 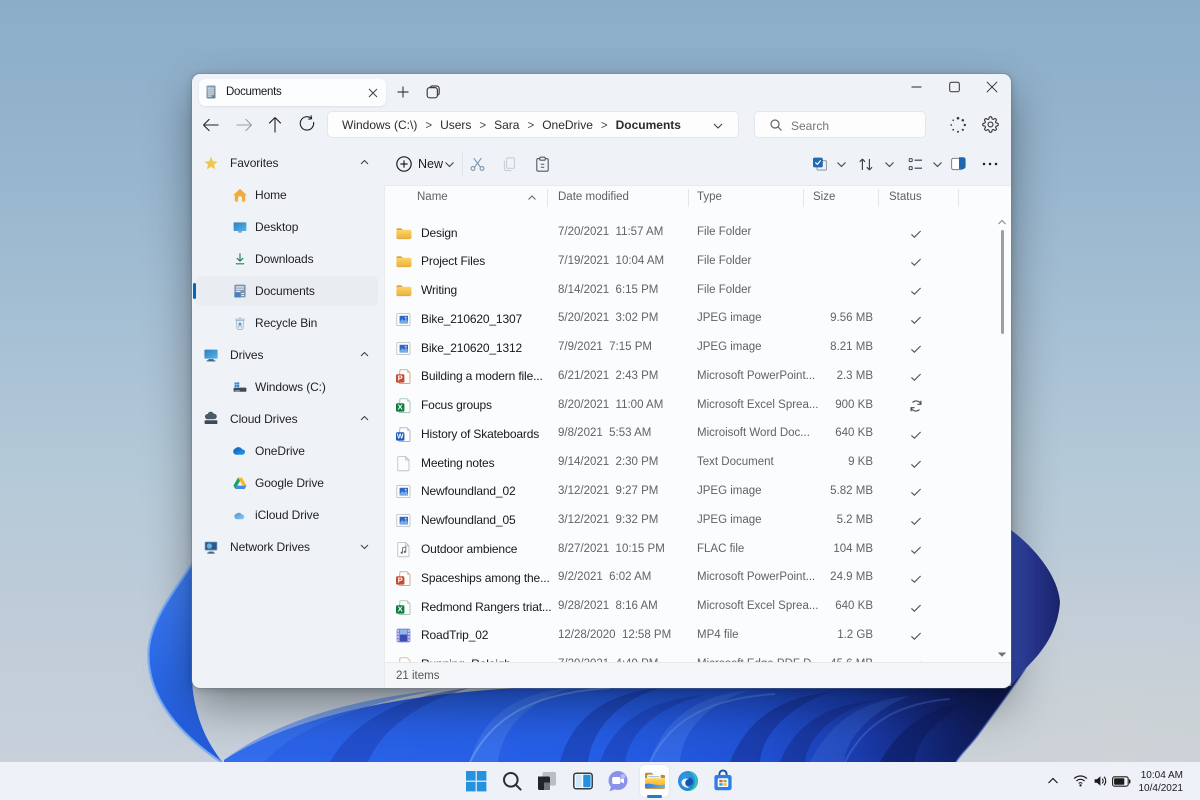 What do you see at coordinates (400, 437) in the screenshot?
I see `svg-text: W` at bounding box center [400, 437].